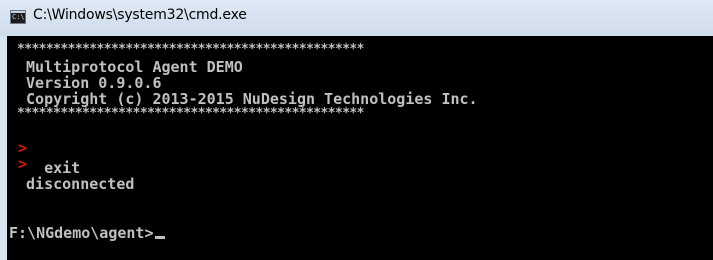 This screenshot has width=713, height=260. Describe the element at coordinates (89, 83) in the screenshot. I see `console-line: Version 0.9.0.6` at that location.